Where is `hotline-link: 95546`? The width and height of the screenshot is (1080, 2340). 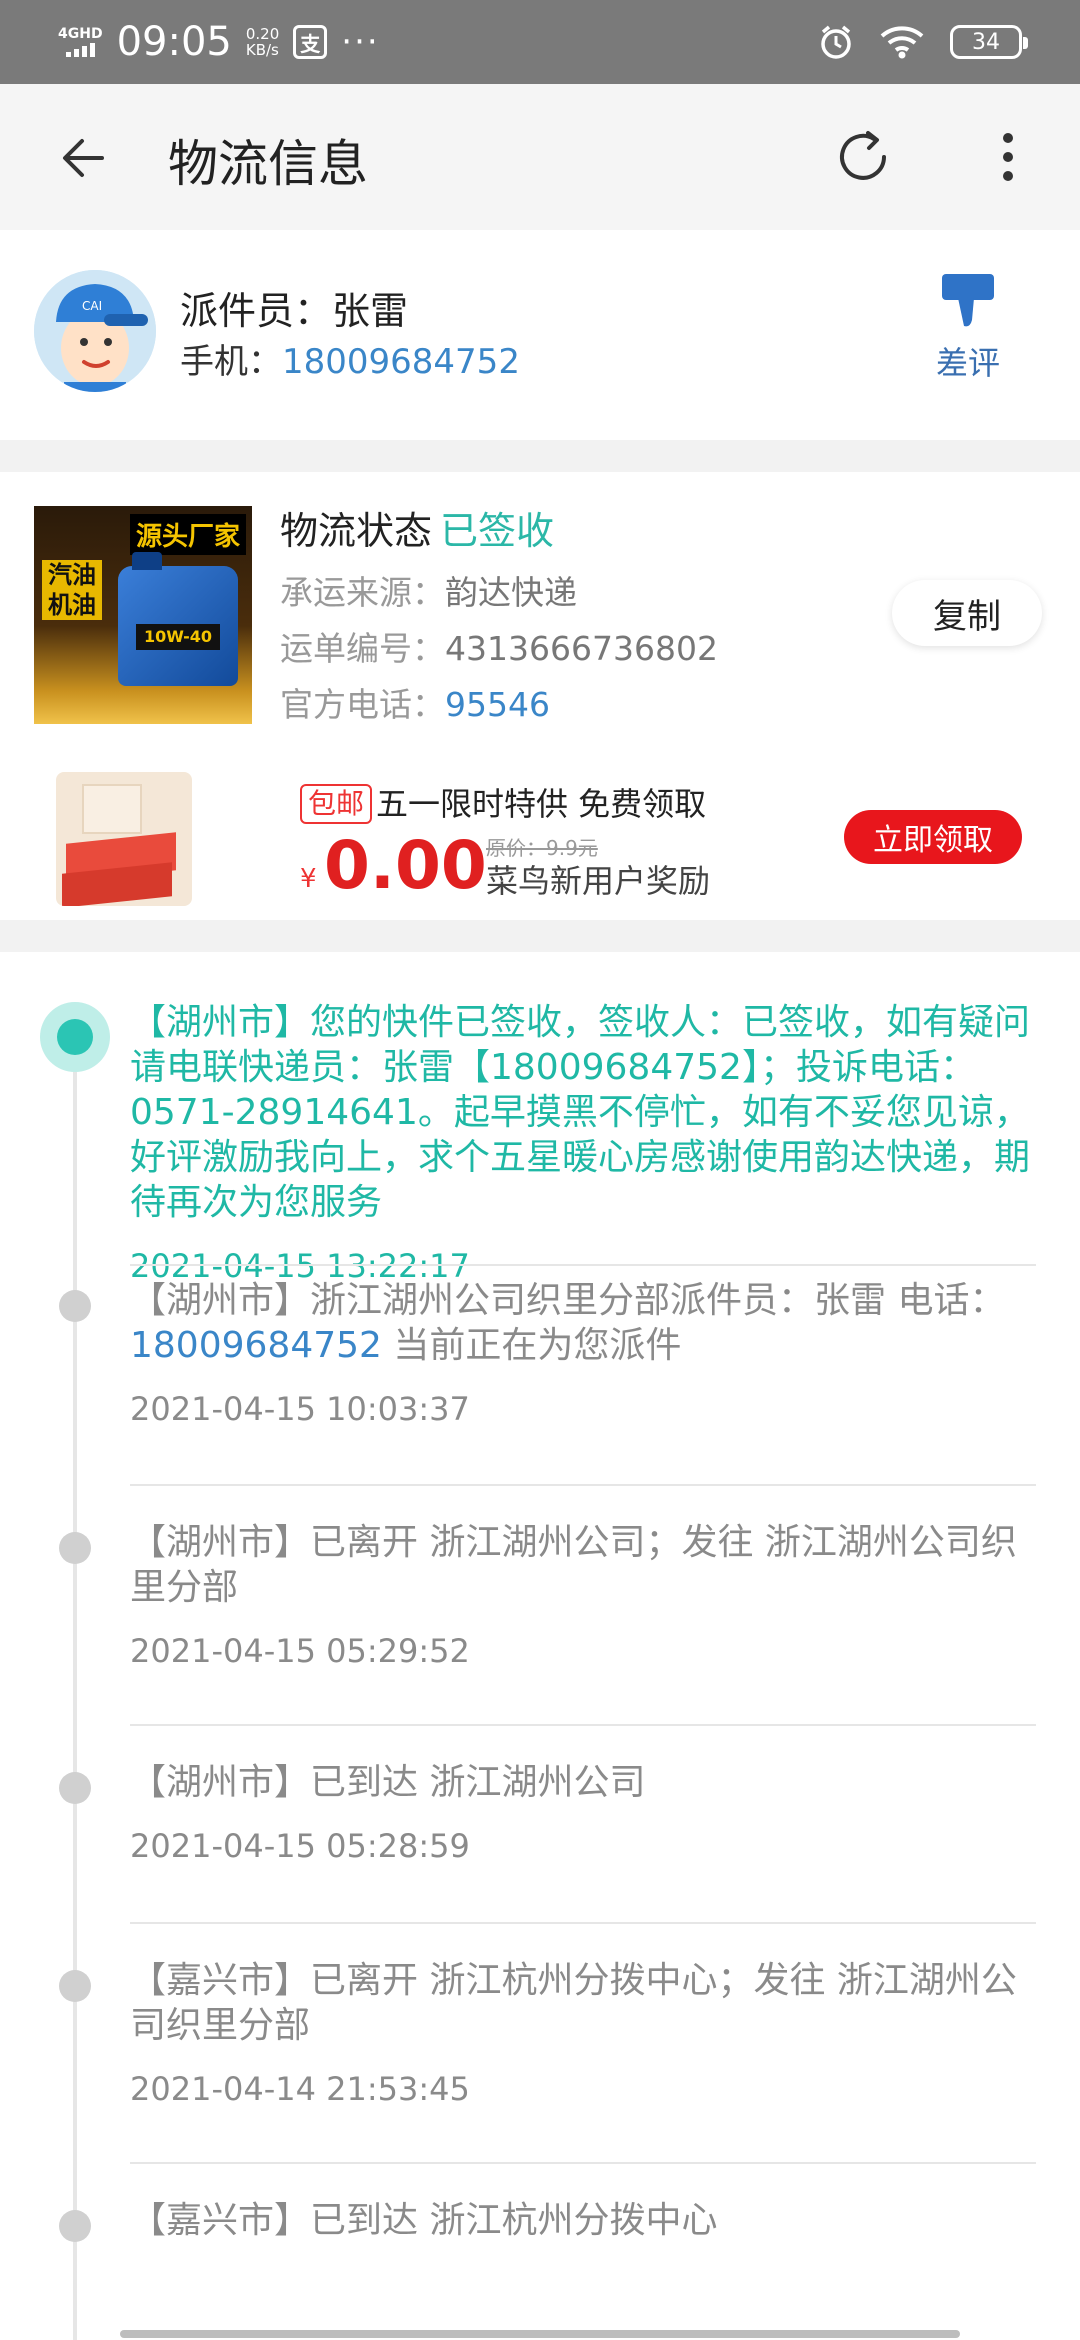 hotline-link: 95546 is located at coordinates (497, 704).